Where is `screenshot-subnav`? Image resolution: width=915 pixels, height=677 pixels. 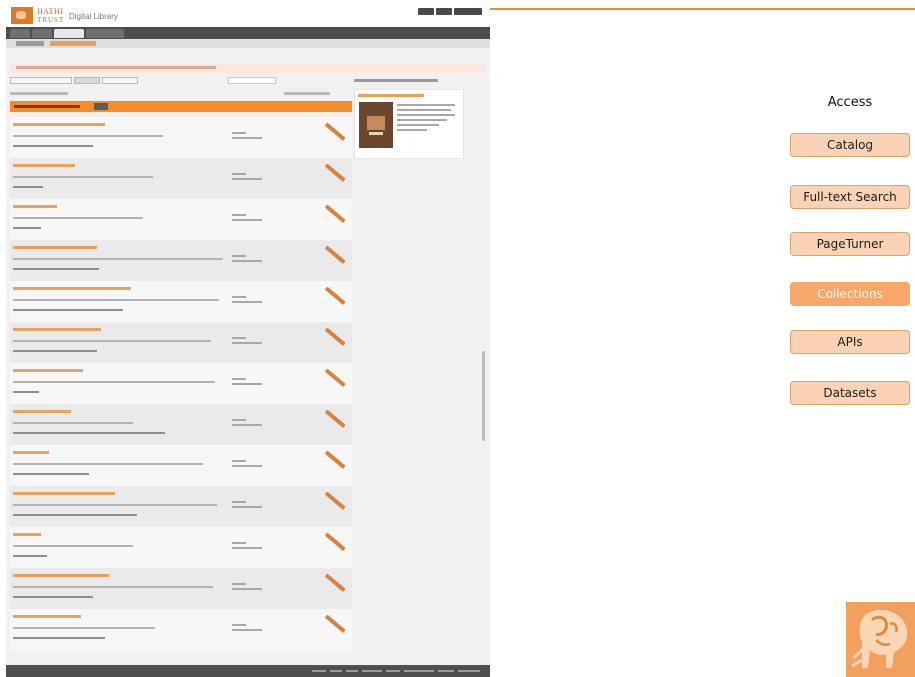 screenshot-subnav is located at coordinates (248, 43).